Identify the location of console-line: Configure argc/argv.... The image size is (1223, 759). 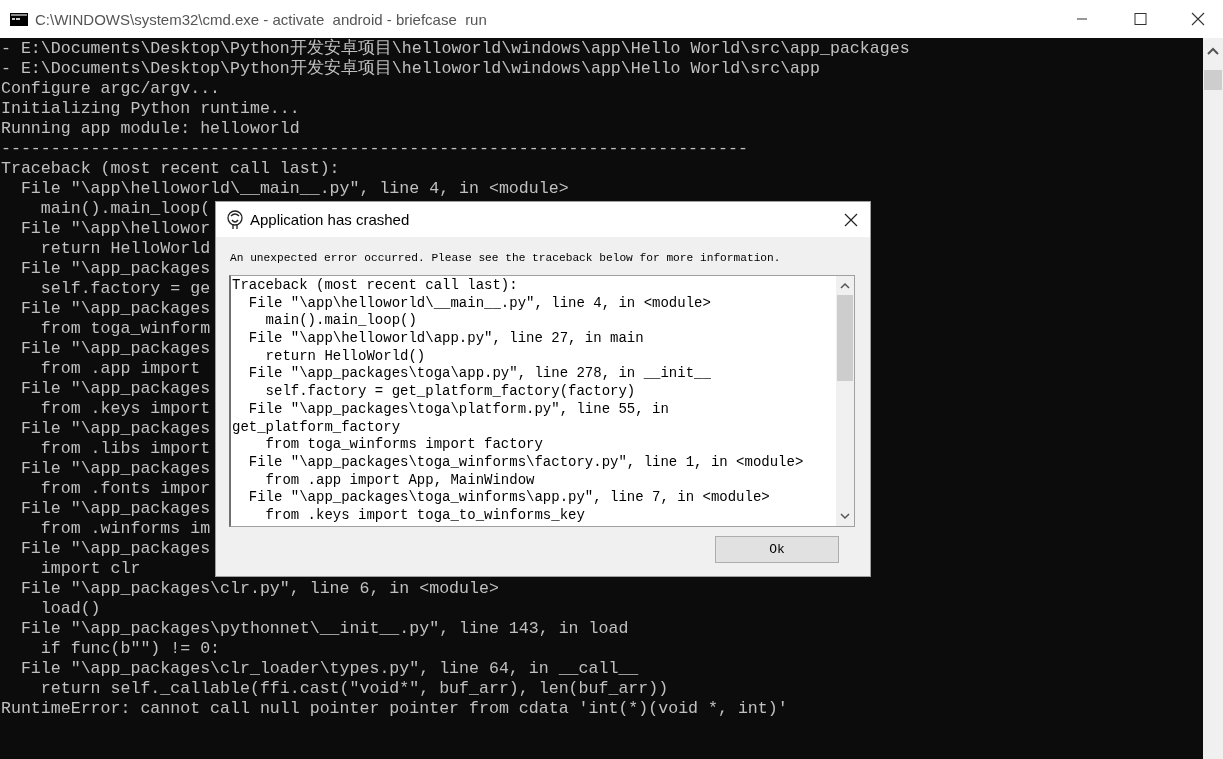
(111, 89).